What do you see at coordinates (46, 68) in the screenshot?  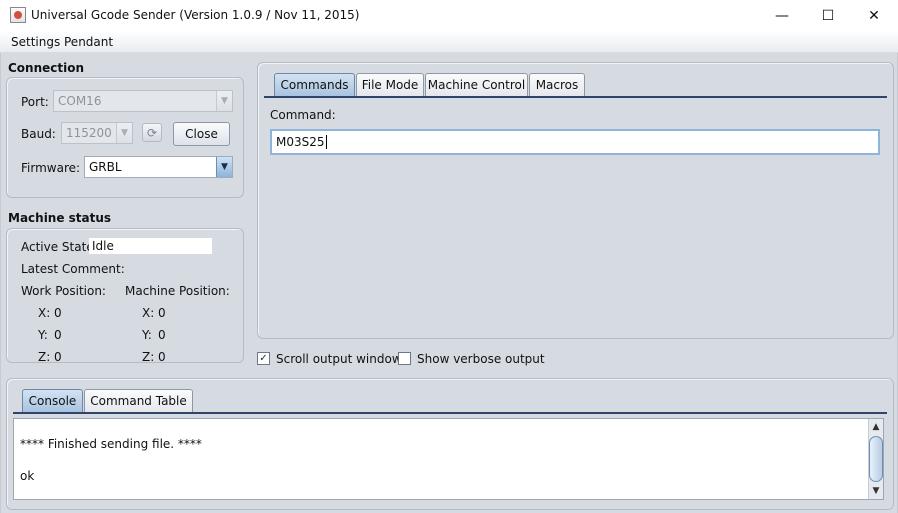 I see `connection-title: Connection` at bounding box center [46, 68].